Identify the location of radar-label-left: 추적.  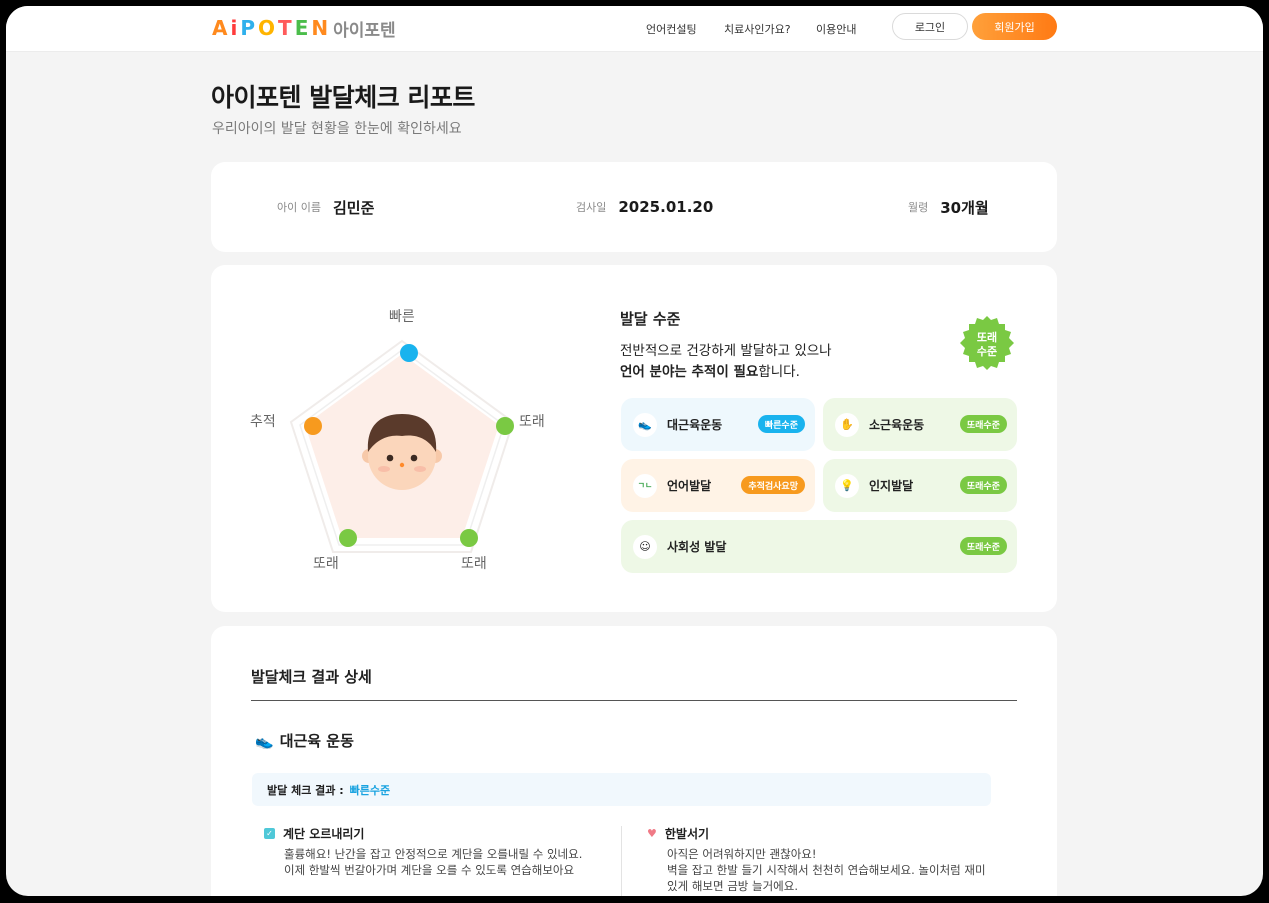
(263, 422).